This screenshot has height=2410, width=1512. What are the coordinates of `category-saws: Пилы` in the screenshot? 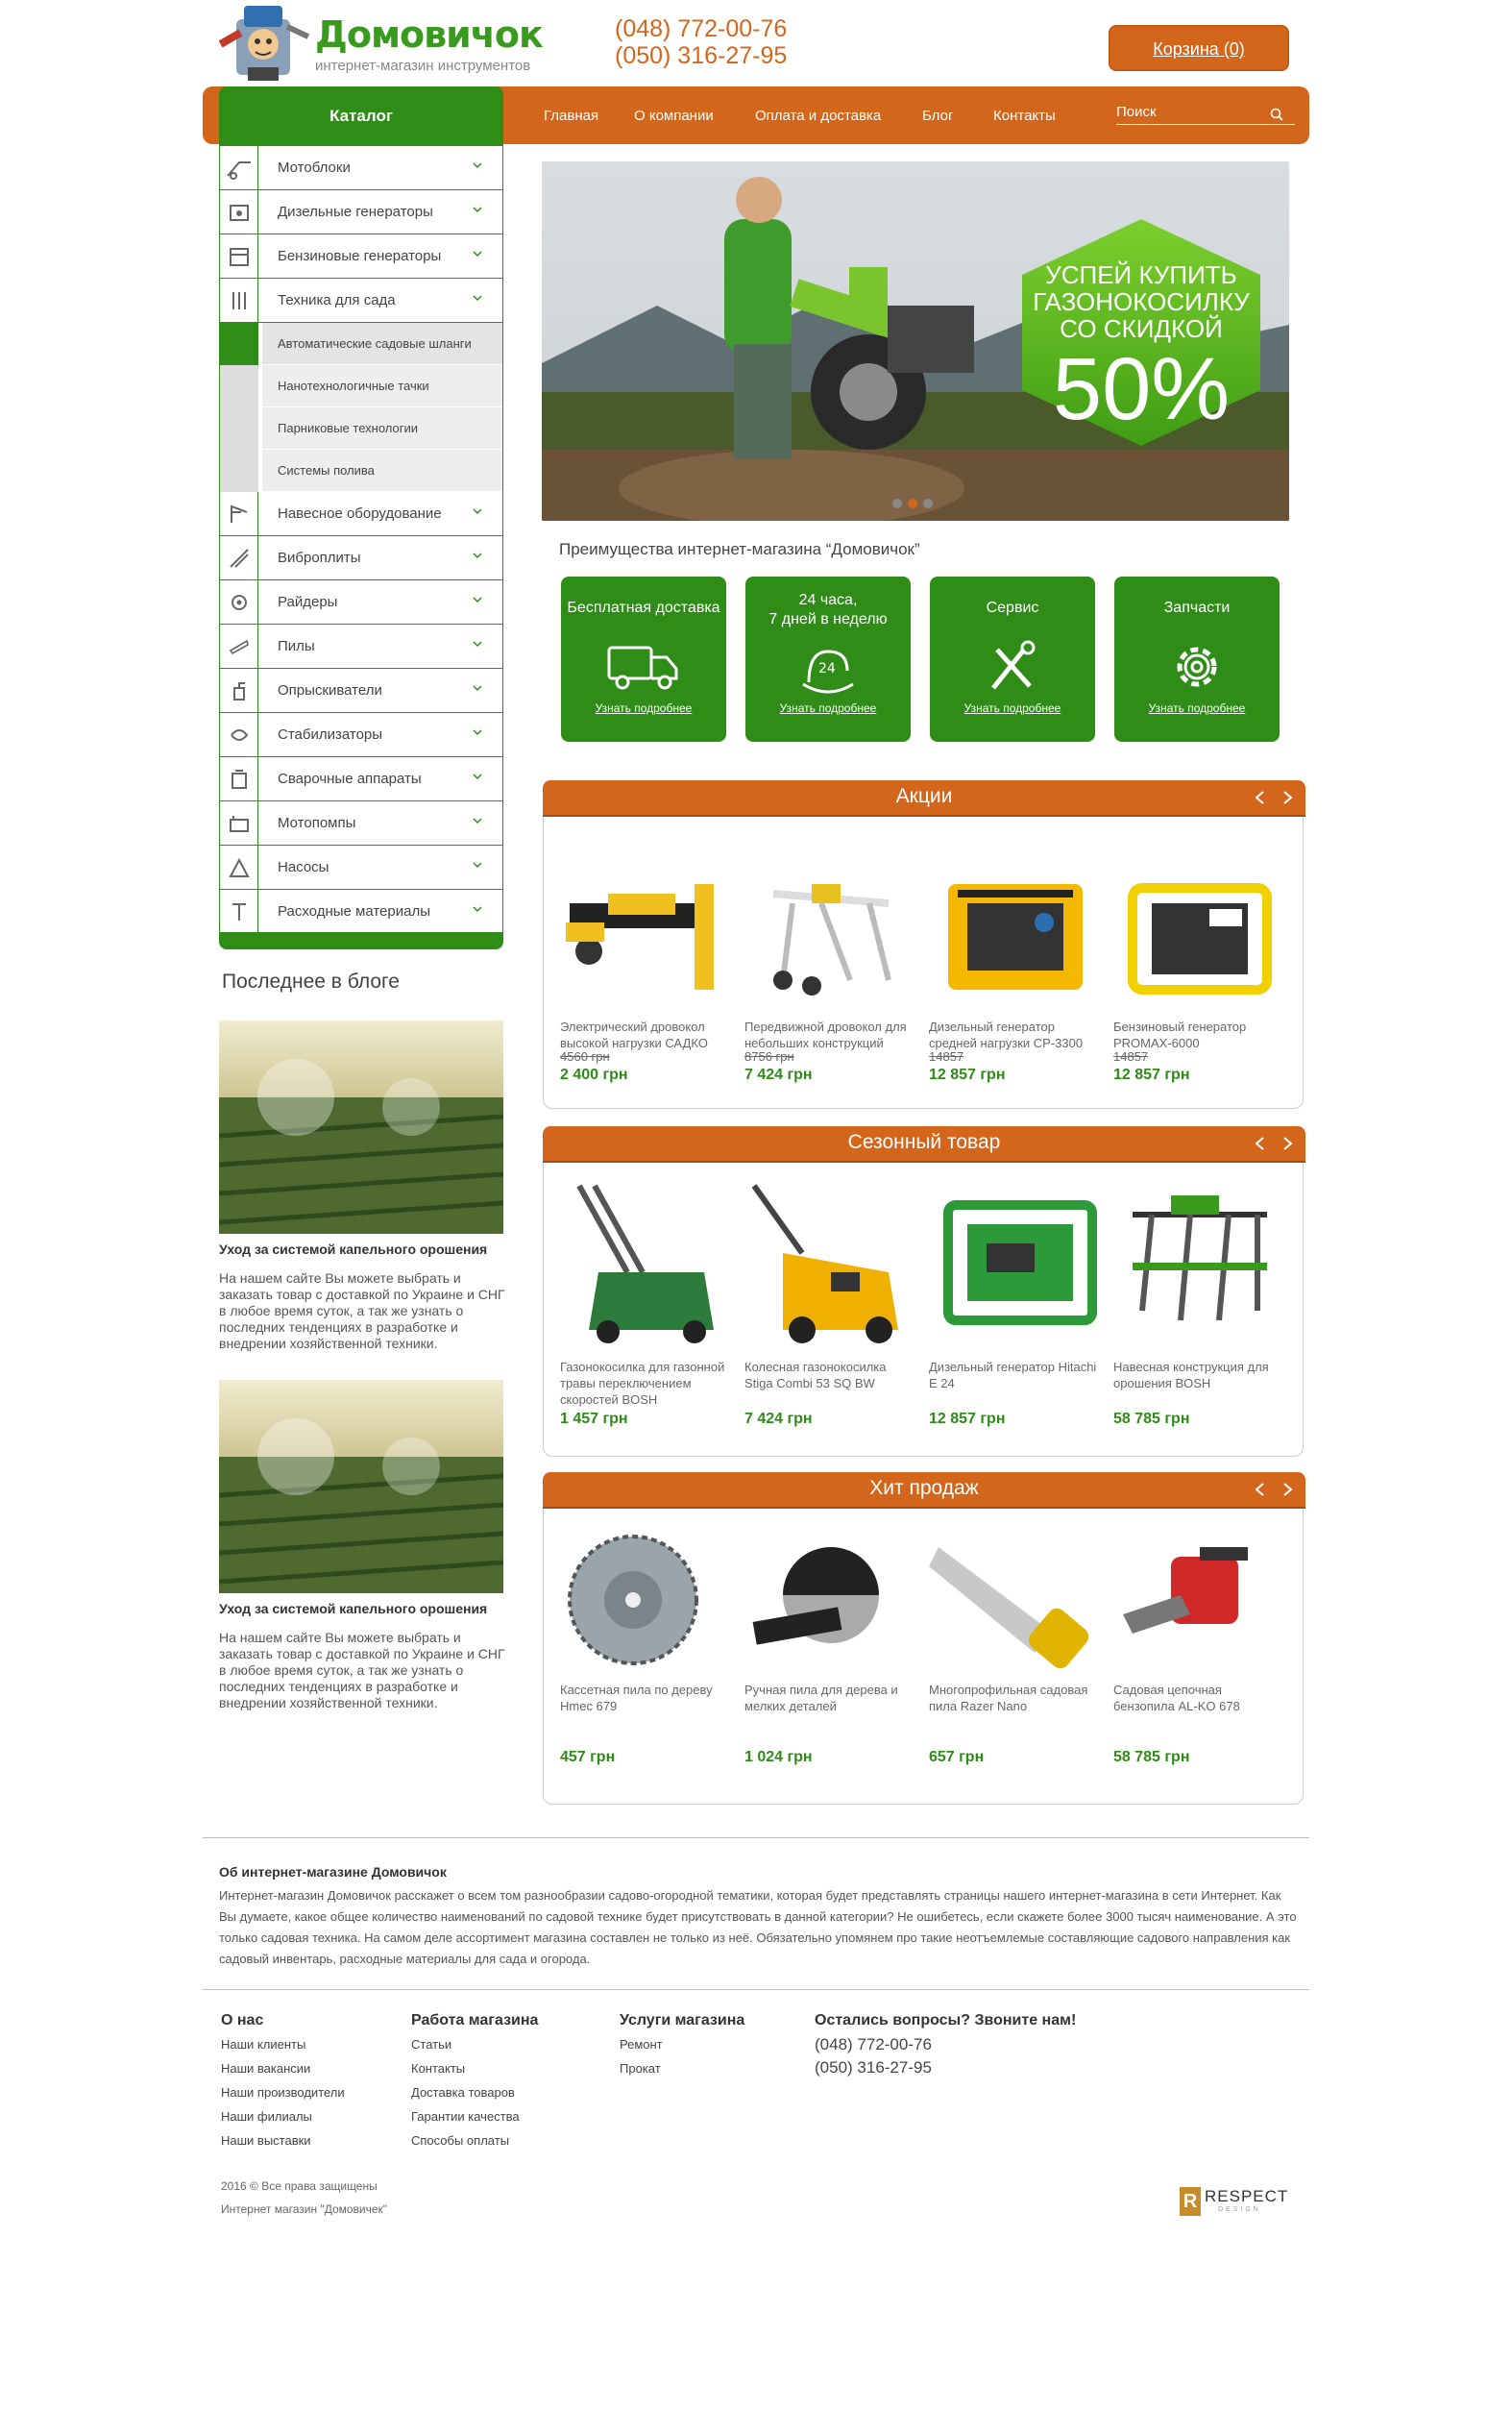 It's located at (361, 647).